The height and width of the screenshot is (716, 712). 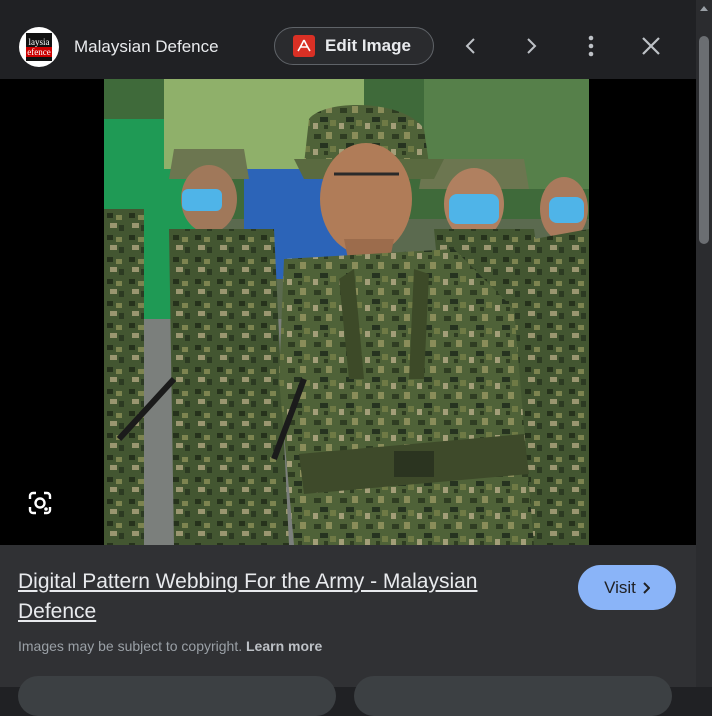 I want to click on chevron-left-icon, so click(x=471, y=46).